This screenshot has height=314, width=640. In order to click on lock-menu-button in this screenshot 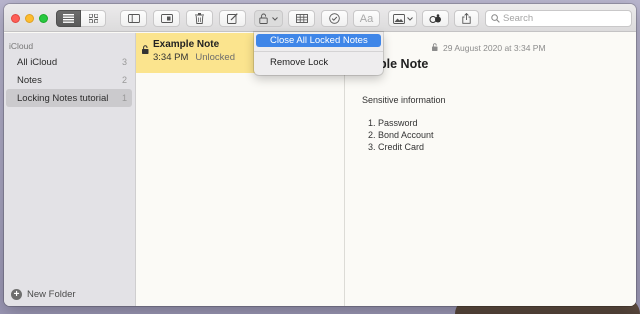, I will do `click(268, 18)`.